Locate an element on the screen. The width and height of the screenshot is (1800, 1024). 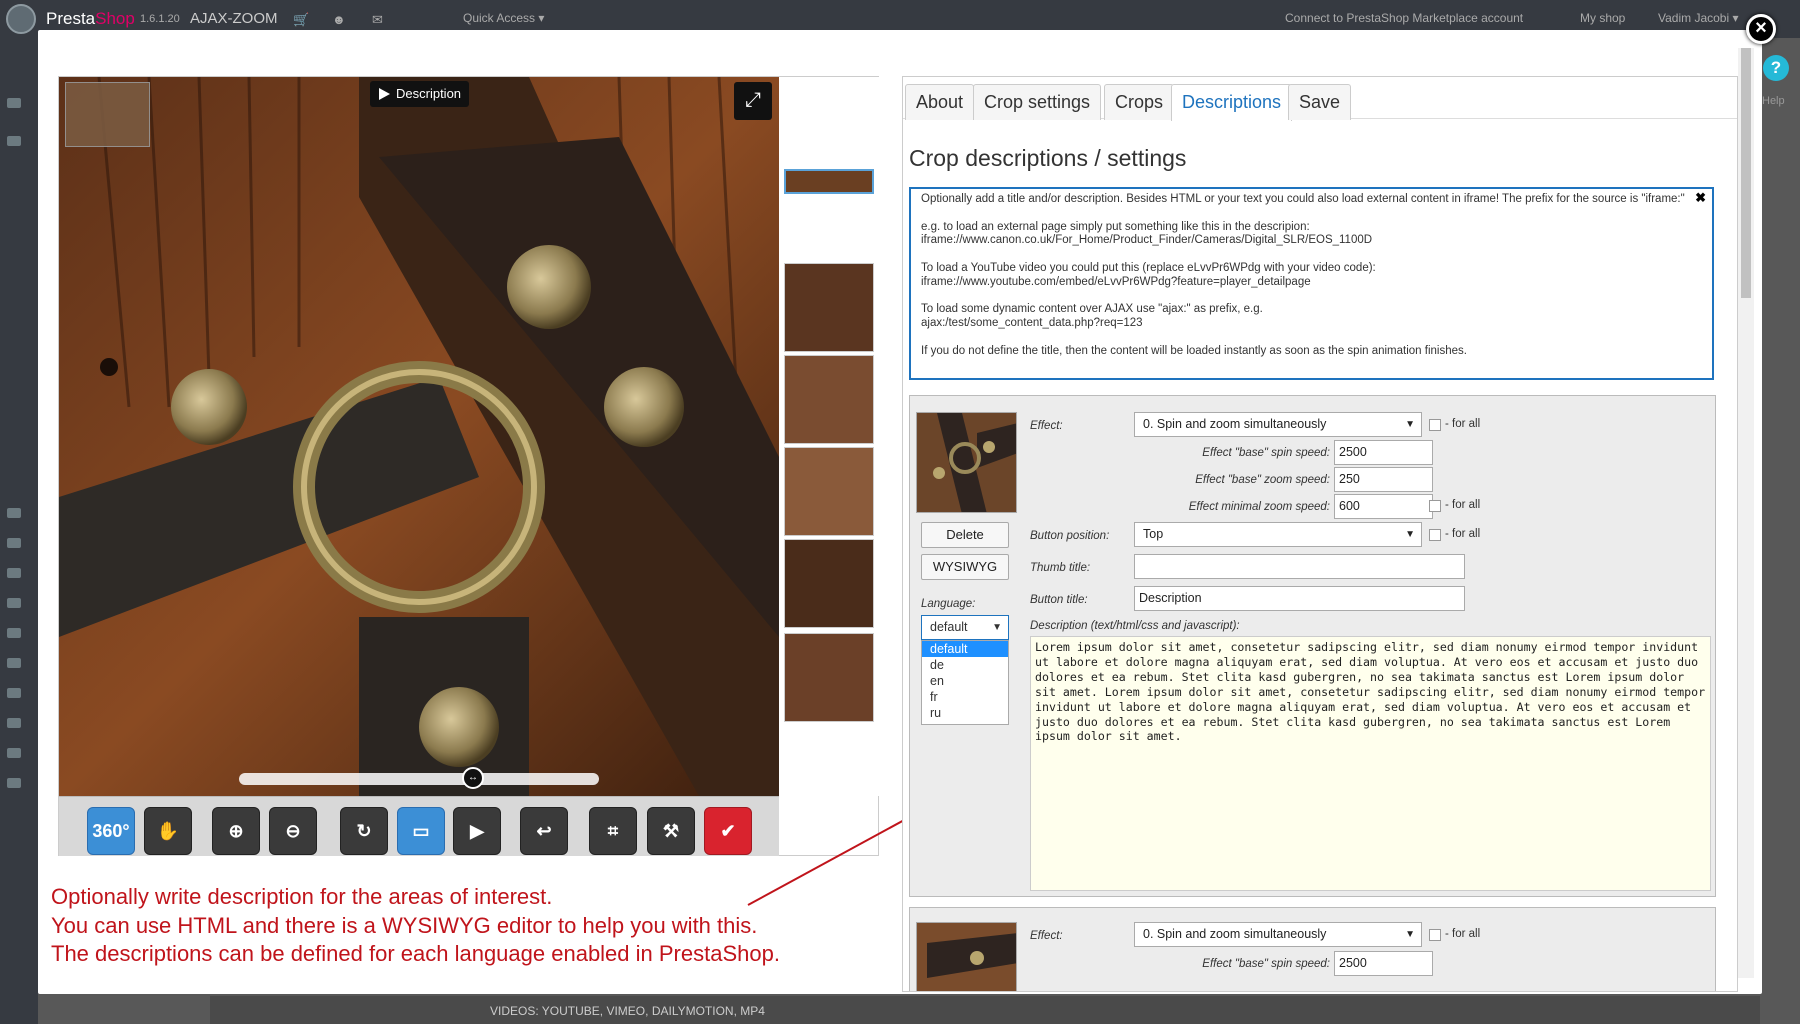
button-position-label: Button position: is located at coordinates (1070, 536).